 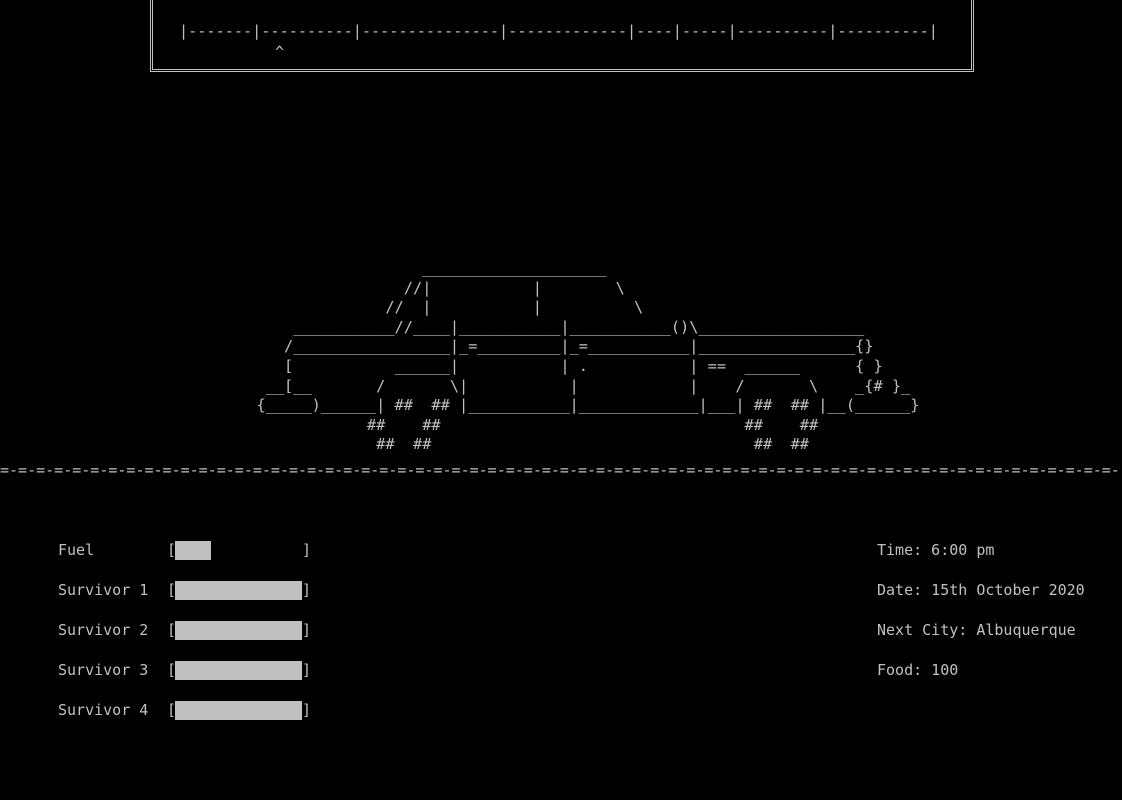 What do you see at coordinates (238, 550) in the screenshot?
I see `fuel-bar-track` at bounding box center [238, 550].